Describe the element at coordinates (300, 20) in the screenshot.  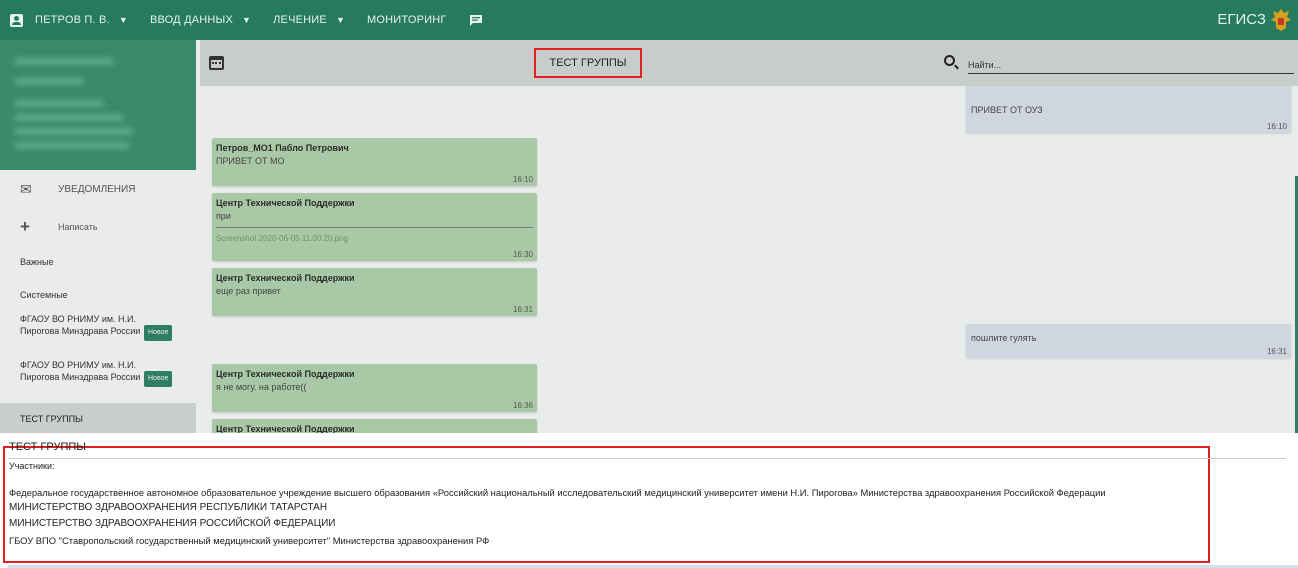
I see `treatment-menu-label: ЛЕЧЕНИЕ` at that location.